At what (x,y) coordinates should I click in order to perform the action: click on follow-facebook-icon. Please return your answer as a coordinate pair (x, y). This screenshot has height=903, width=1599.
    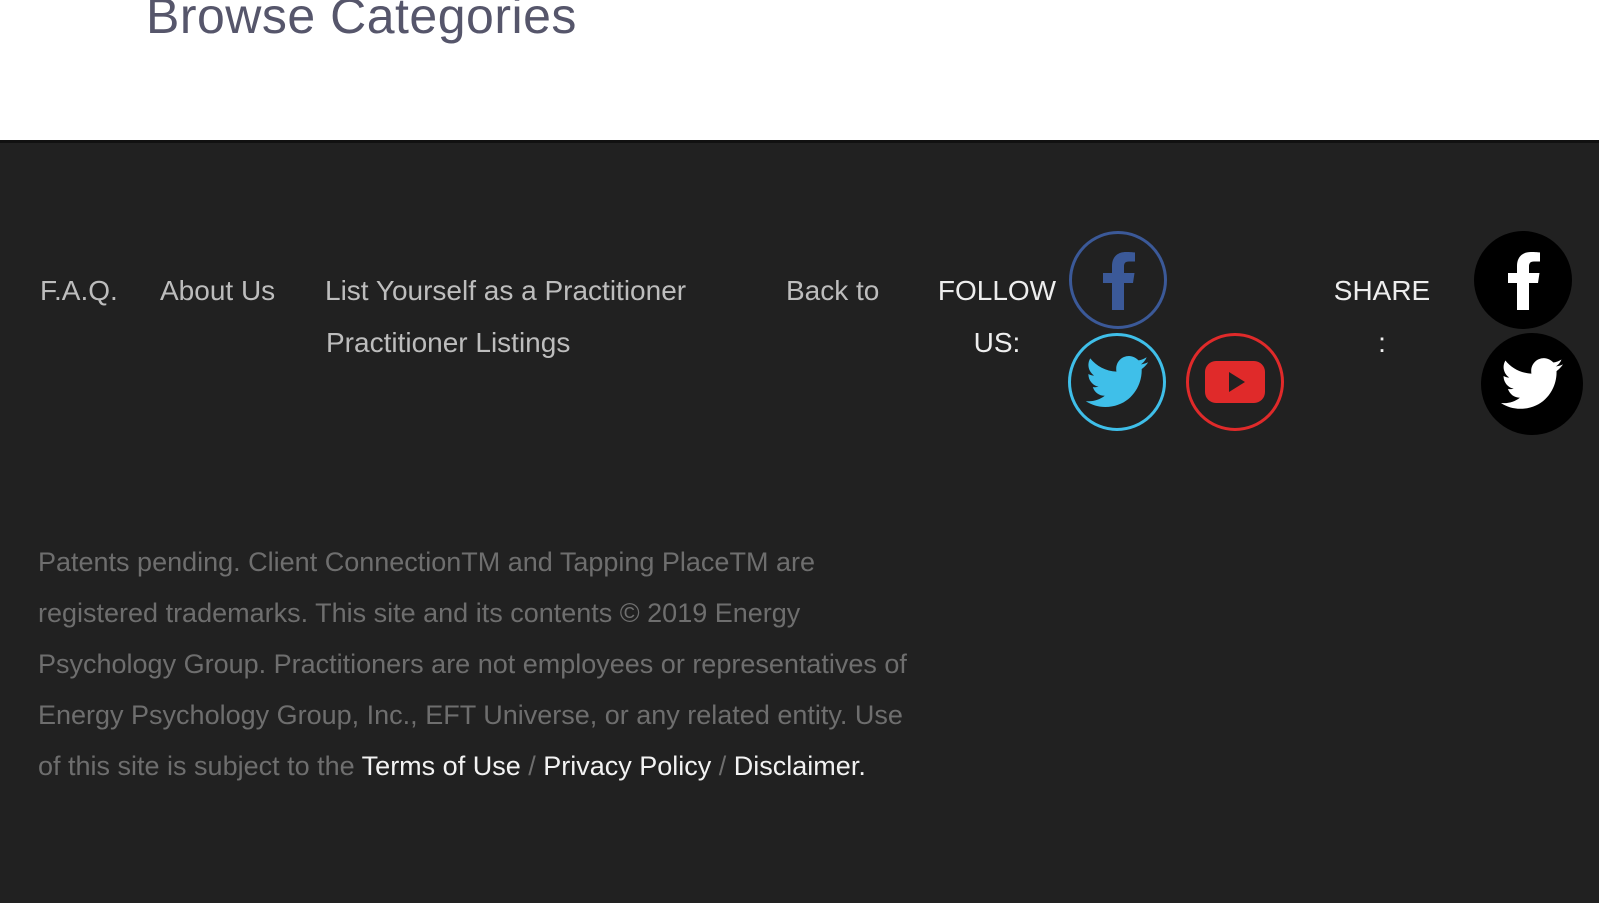
    Looking at the image, I should click on (1118, 280).